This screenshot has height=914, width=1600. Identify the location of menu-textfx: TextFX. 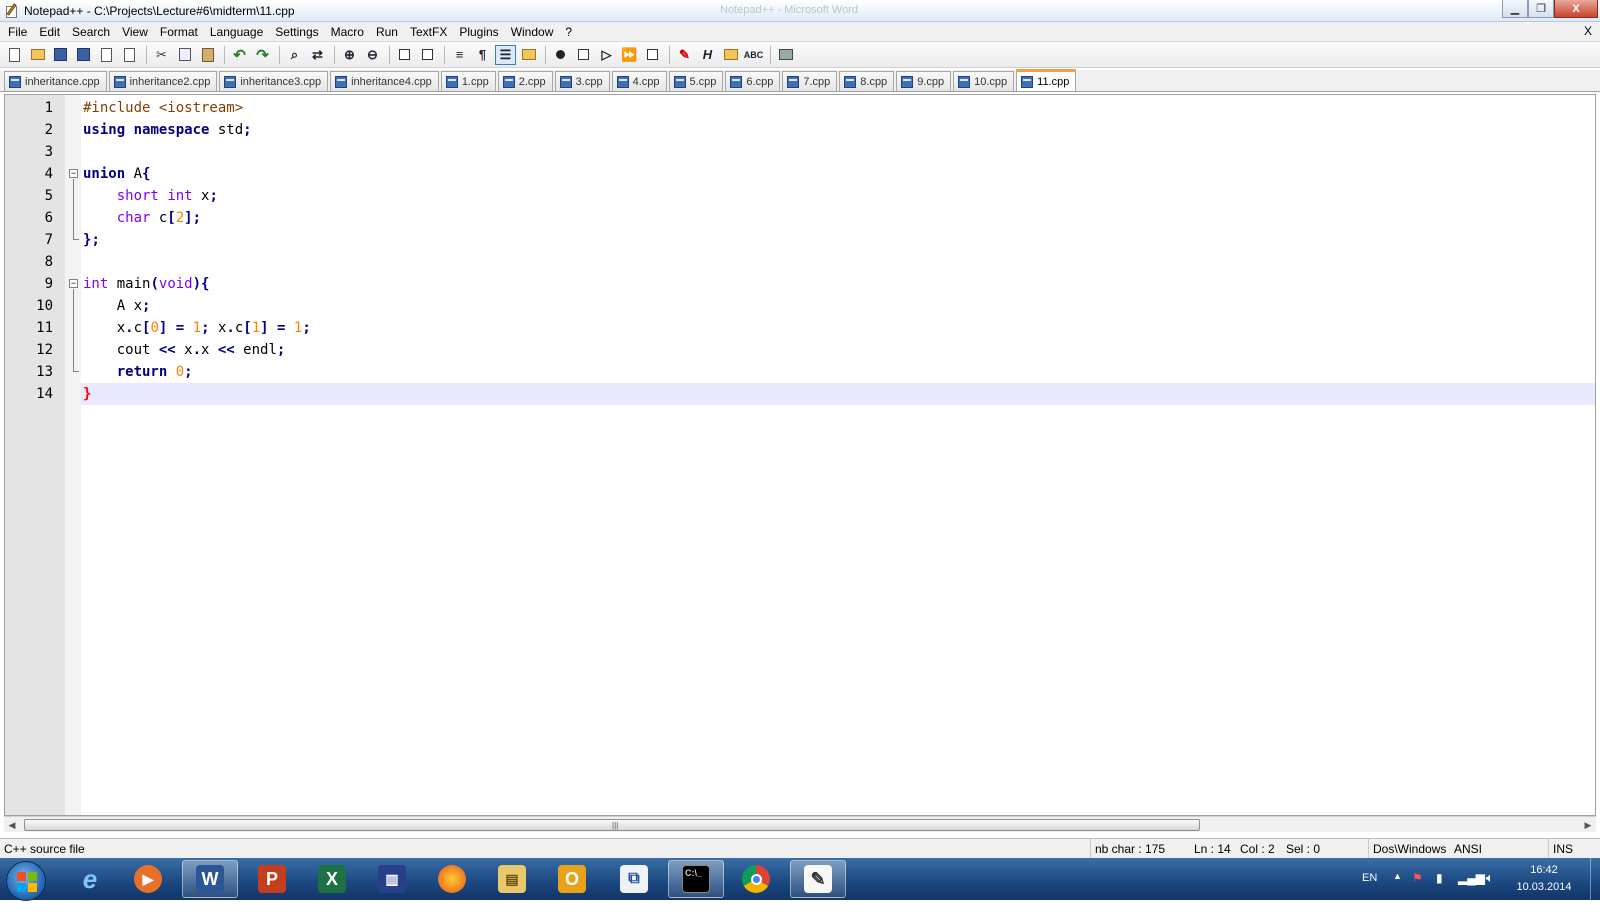
(428, 32).